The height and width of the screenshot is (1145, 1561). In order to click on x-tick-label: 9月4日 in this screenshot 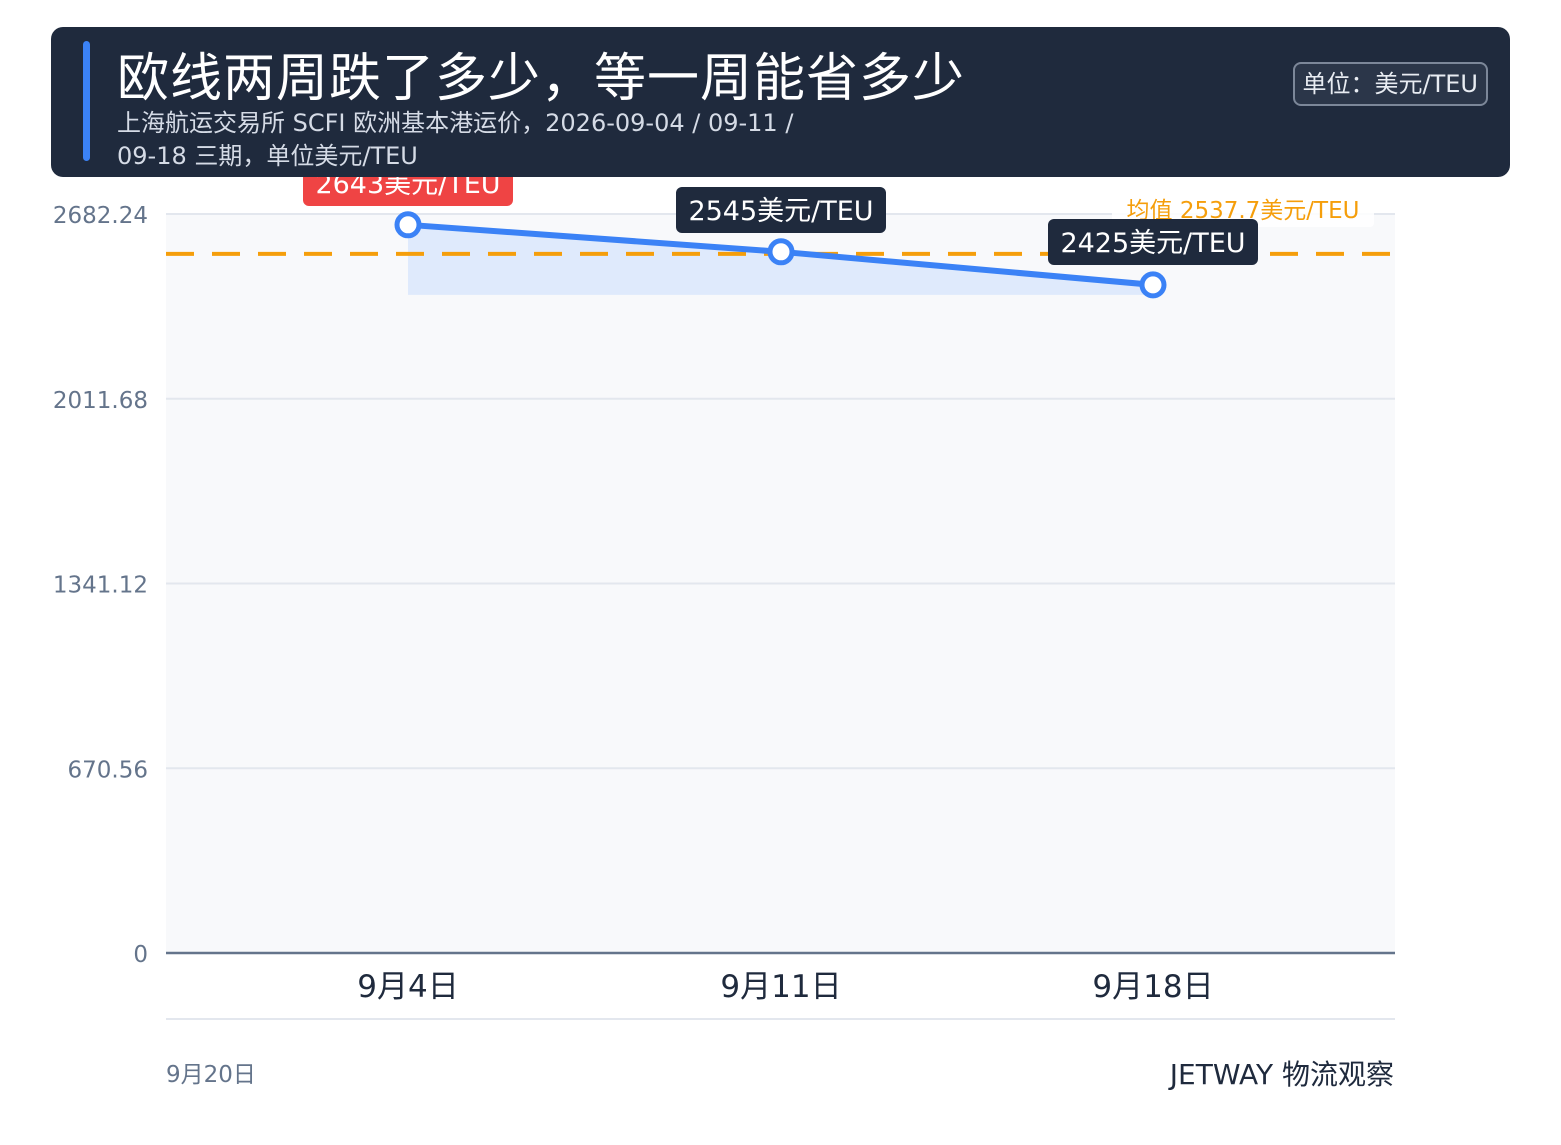, I will do `click(407, 987)`.